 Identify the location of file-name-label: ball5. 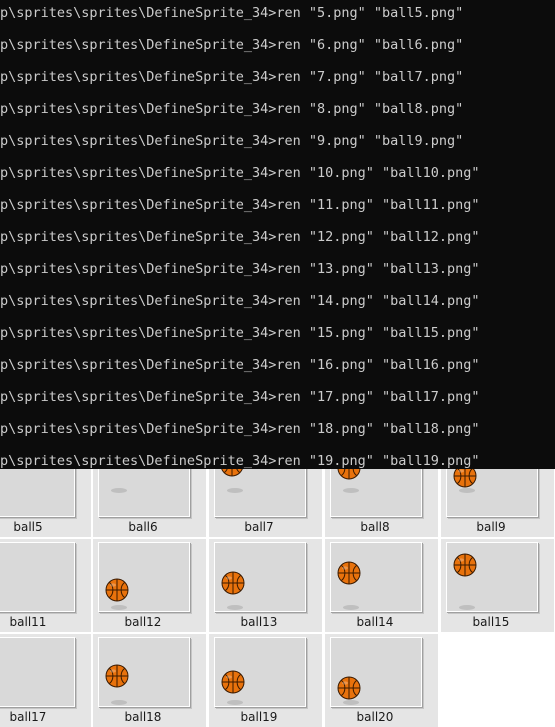
(28, 527).